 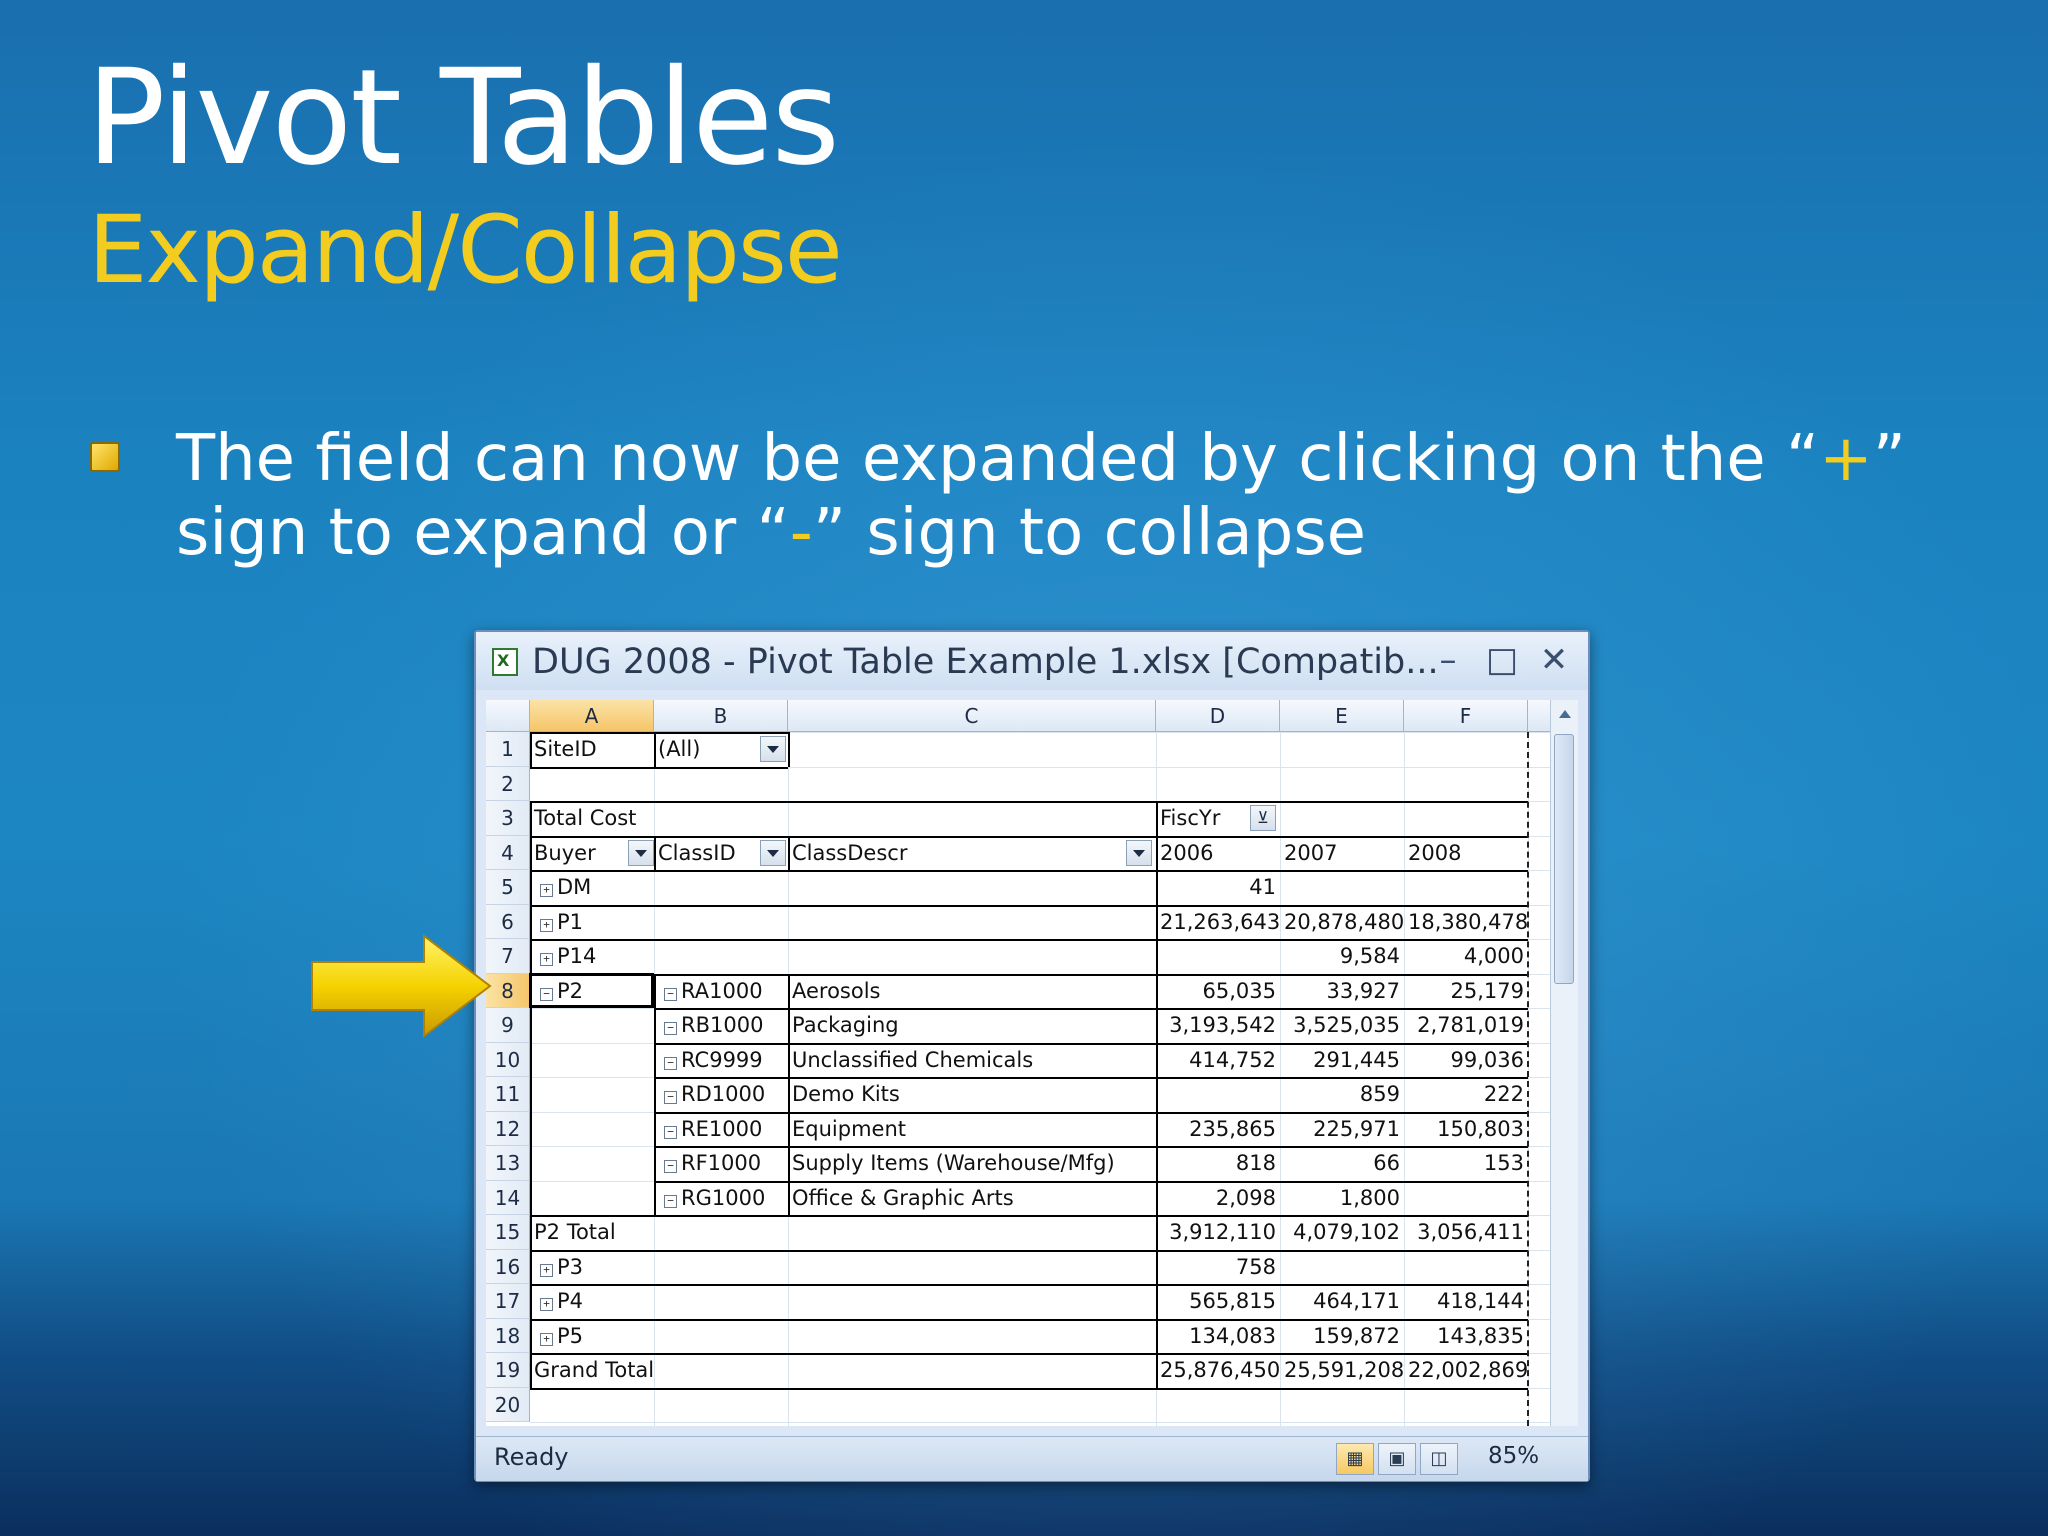 I want to click on cell-b8: − RA1000, so click(x=721, y=991).